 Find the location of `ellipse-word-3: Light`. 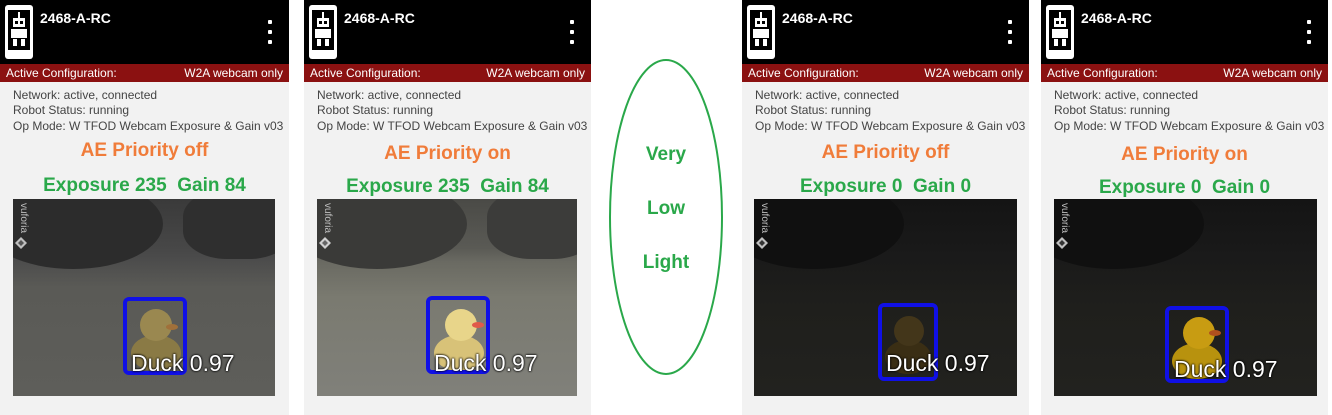

ellipse-word-3: Light is located at coordinates (666, 262).